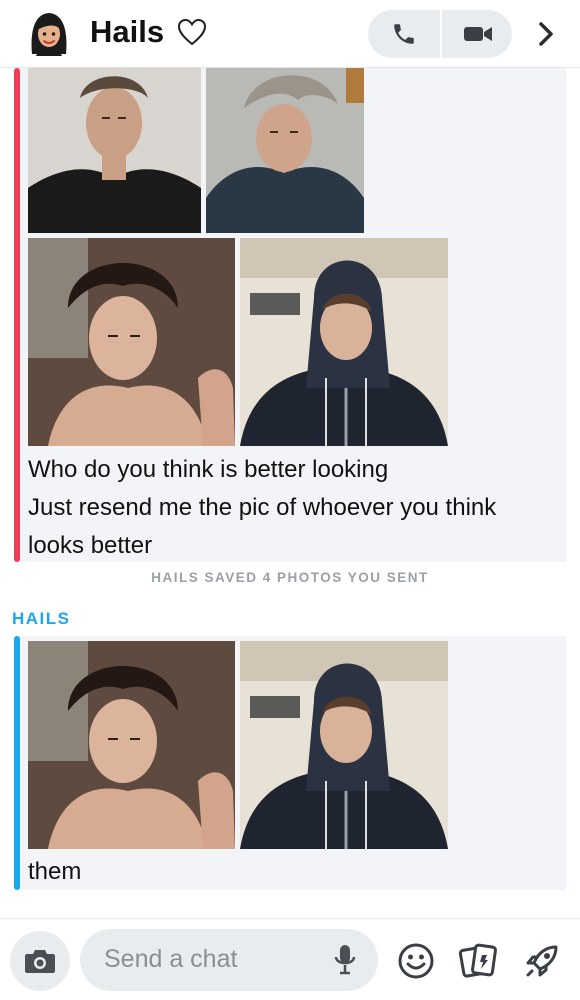 This screenshot has width=580, height=1000. I want to click on rocket-icon, so click(542, 961).